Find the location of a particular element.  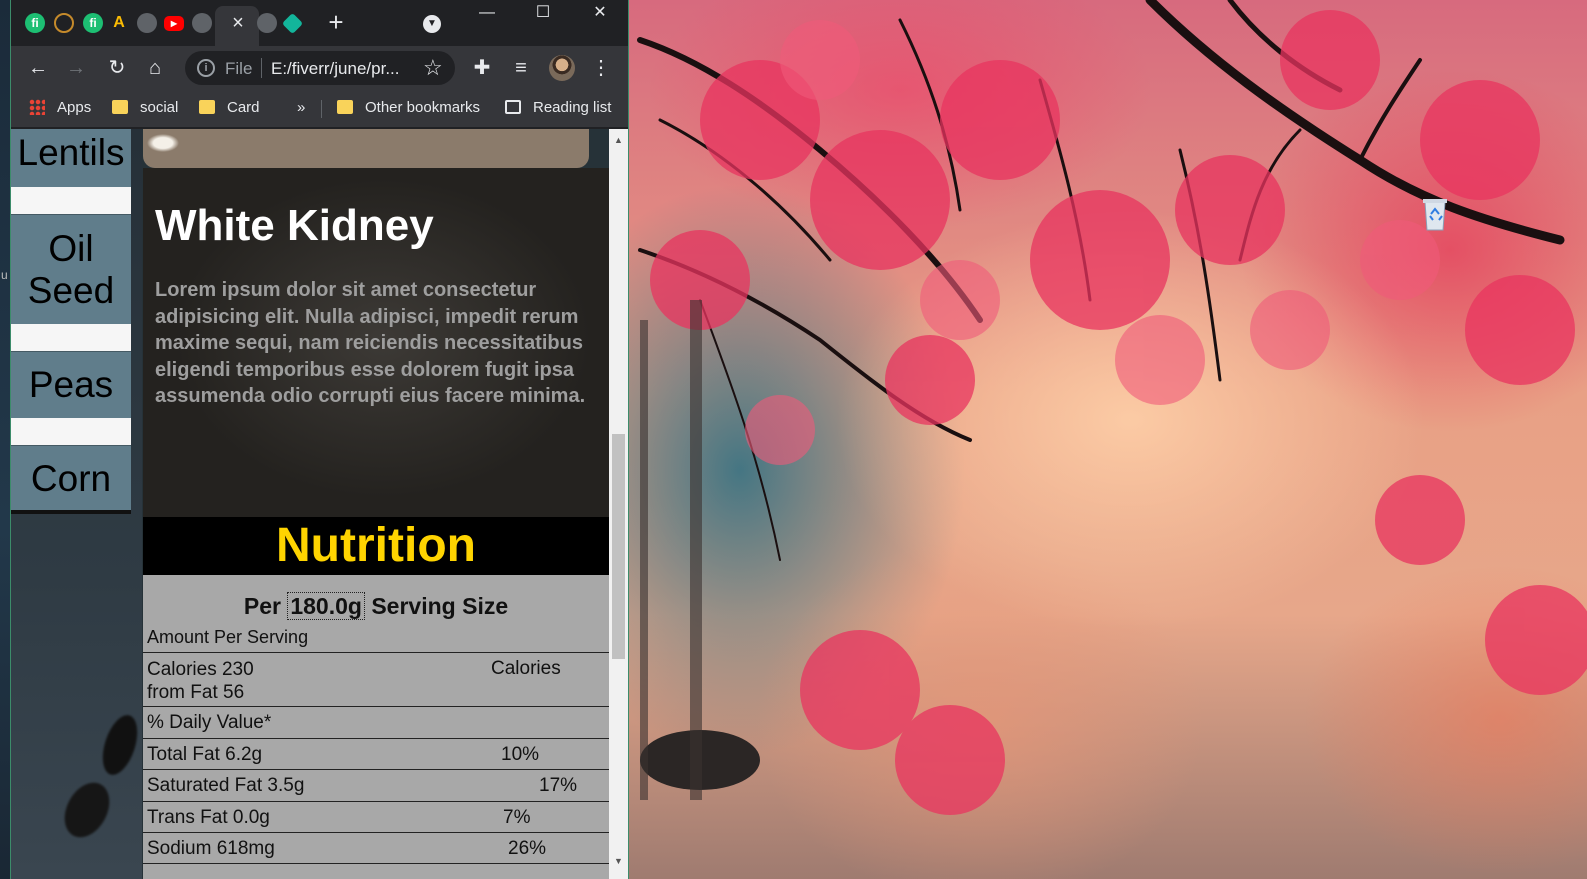

nutrition-heading: Nutrition is located at coordinates (376, 546).